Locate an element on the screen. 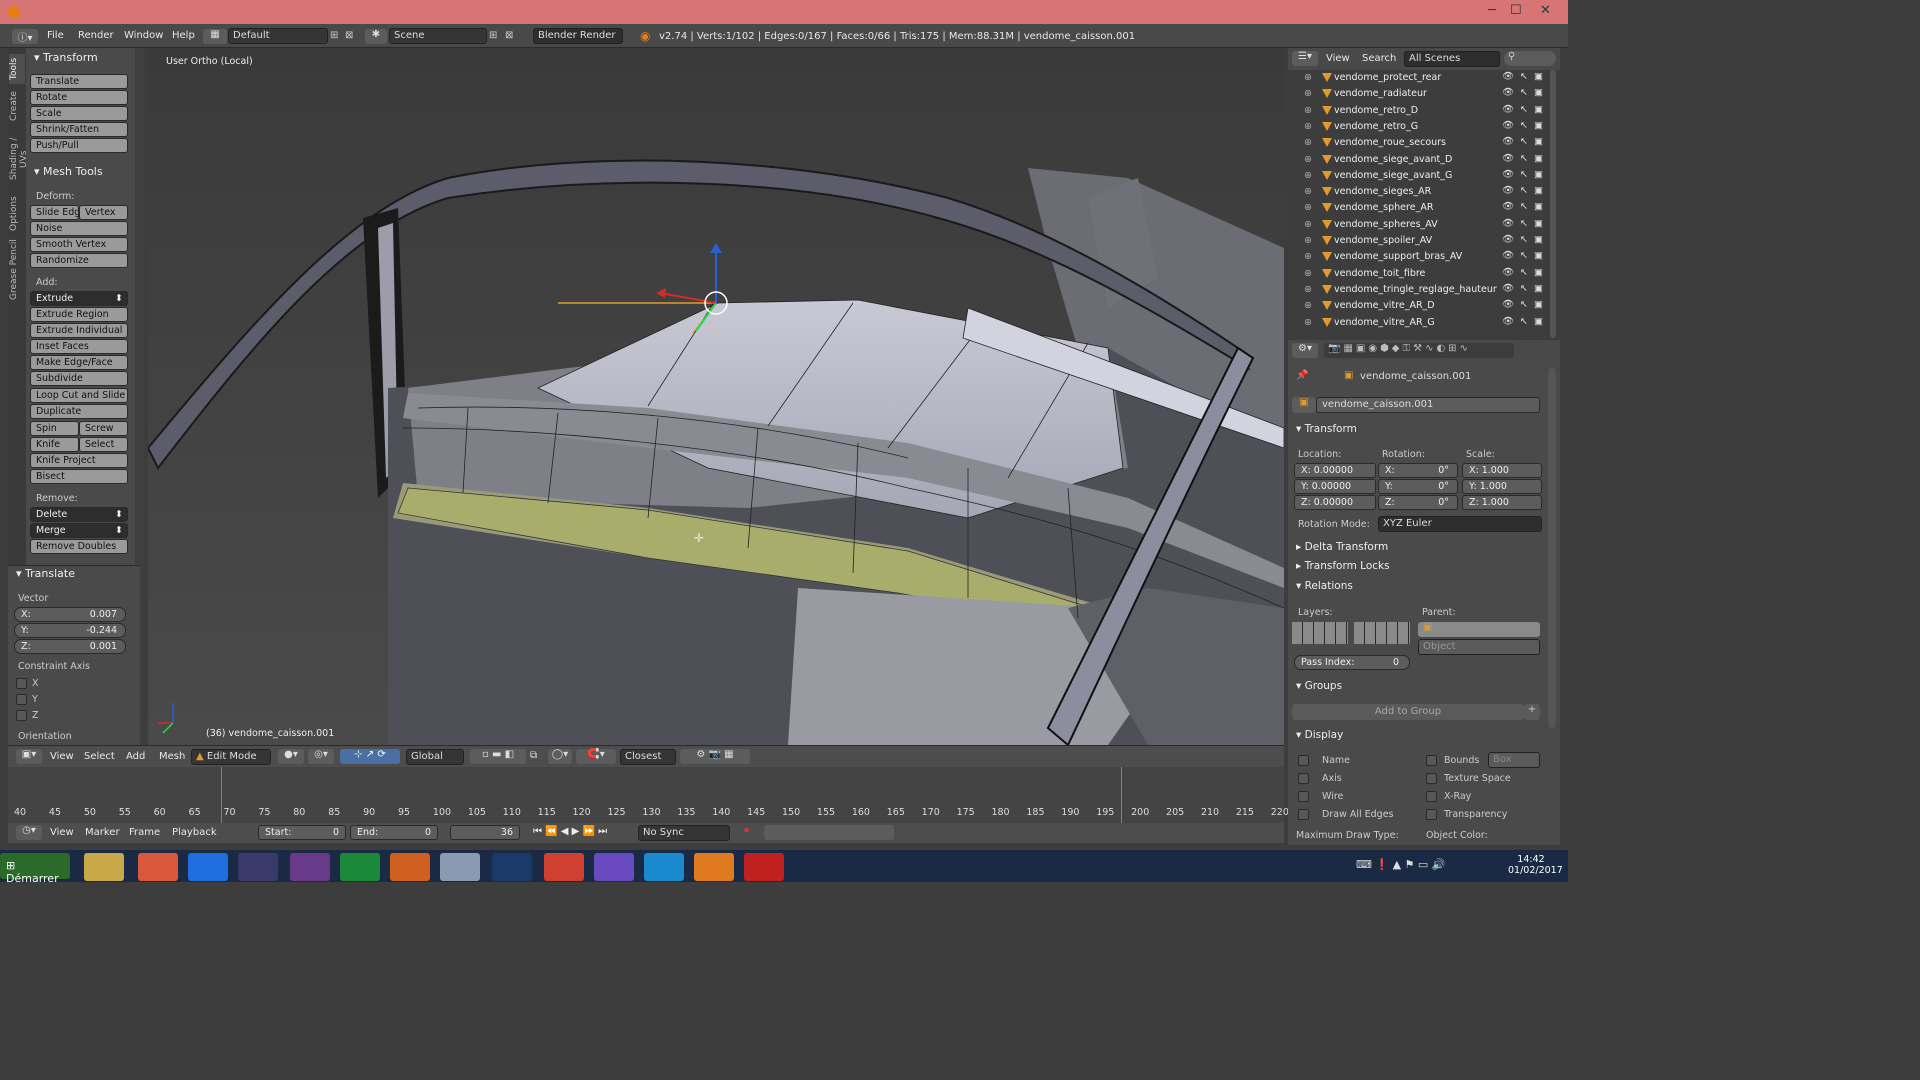  tab-create: Create is located at coordinates (17, 106).